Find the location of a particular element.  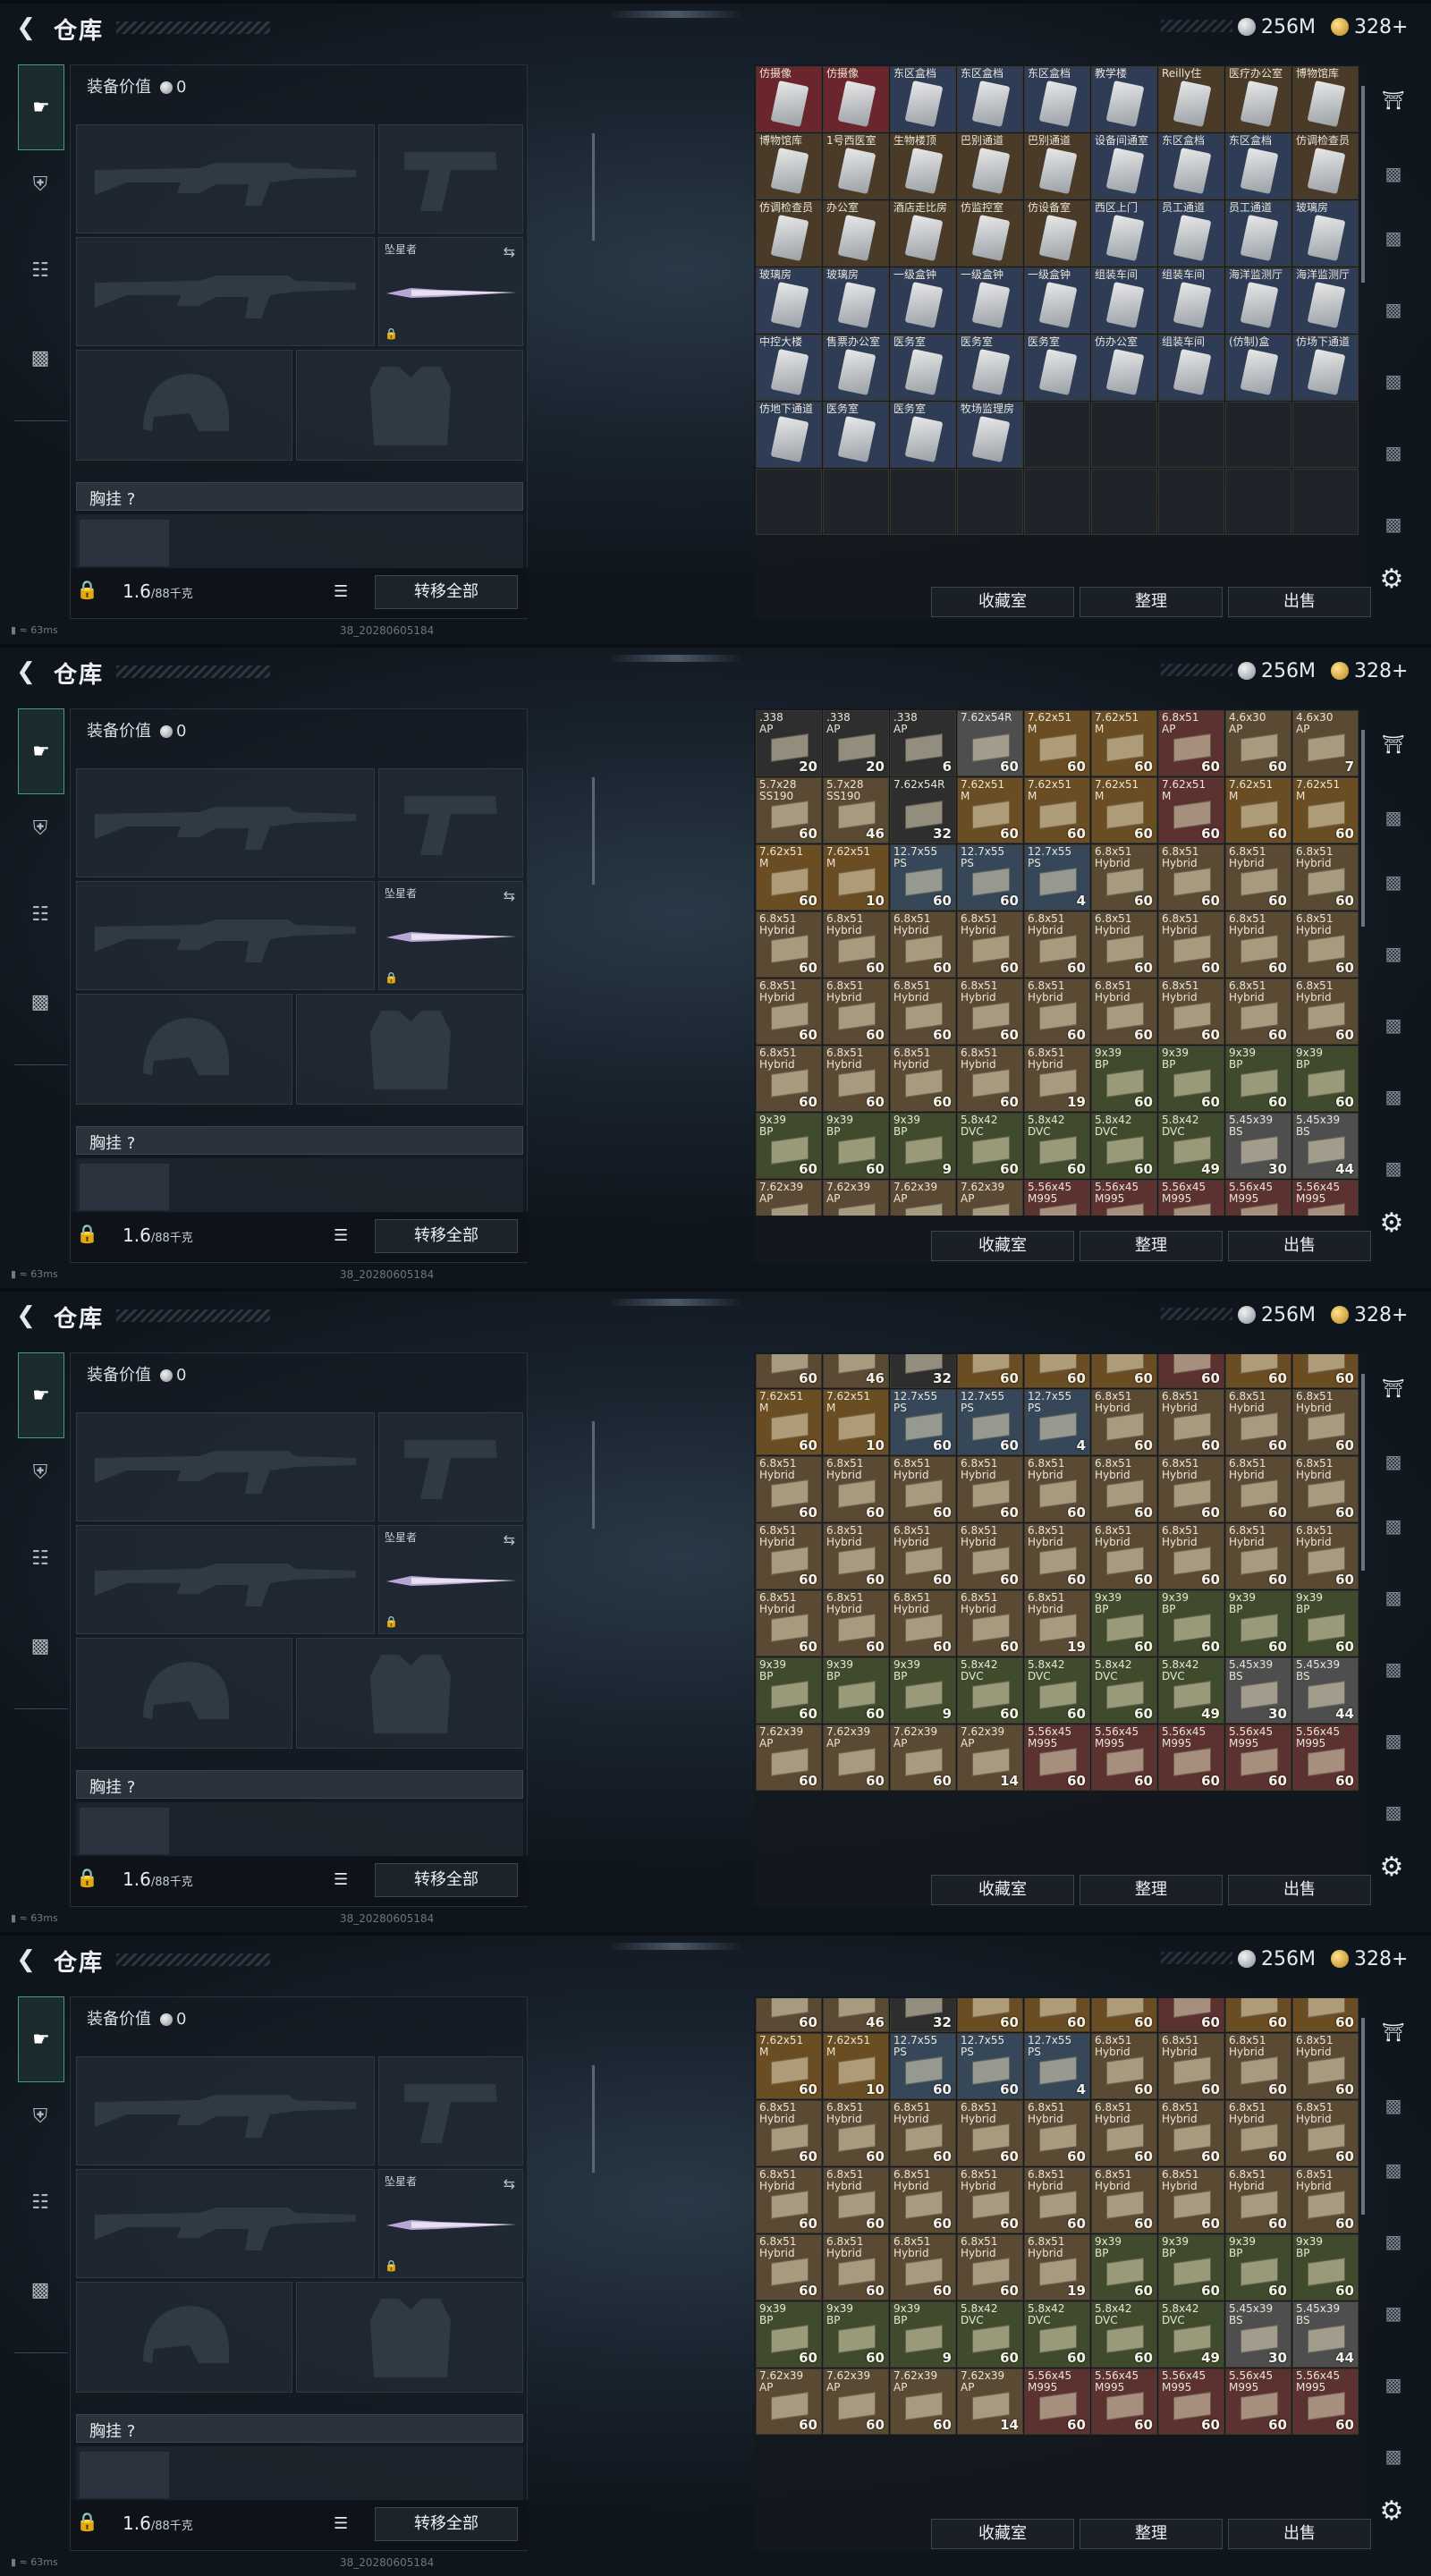

stash-tab-5-icon: ▩ is located at coordinates (1394, 2384).